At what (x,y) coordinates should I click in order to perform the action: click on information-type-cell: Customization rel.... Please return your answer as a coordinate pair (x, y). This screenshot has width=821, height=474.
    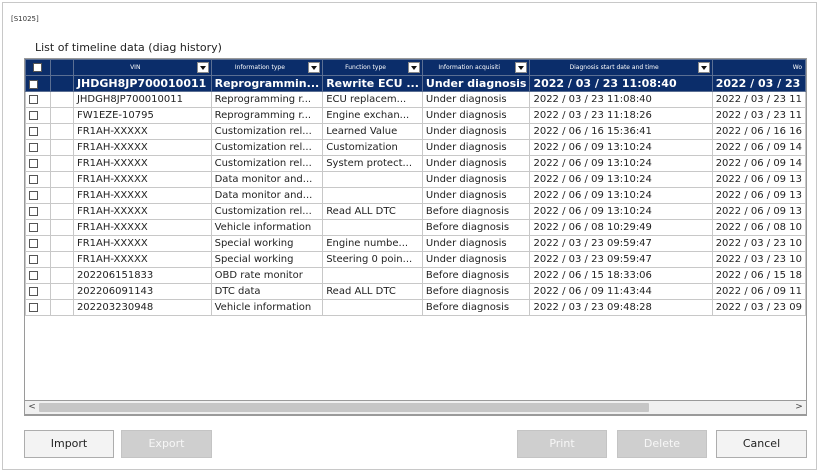
    Looking at the image, I should click on (267, 131).